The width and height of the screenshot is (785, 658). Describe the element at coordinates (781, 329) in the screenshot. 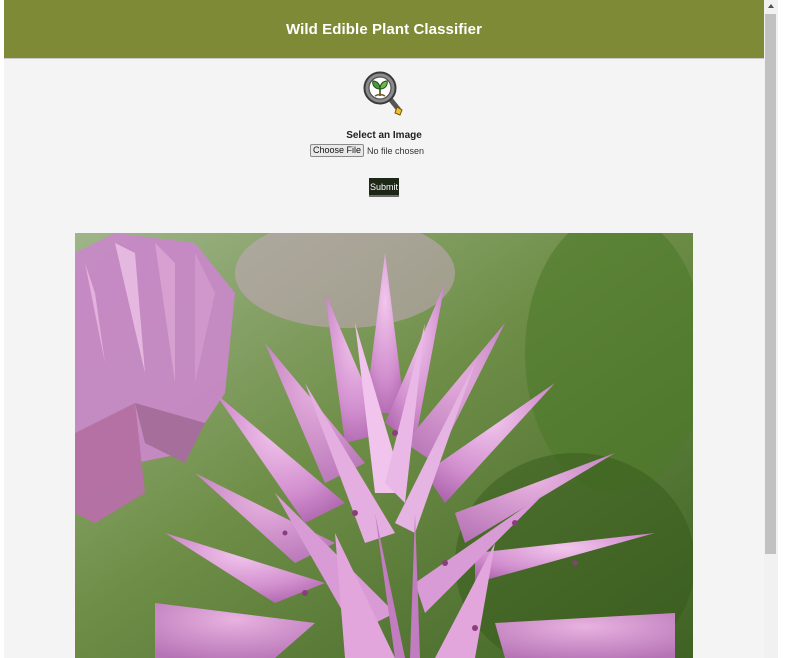

I see `window-edge` at that location.